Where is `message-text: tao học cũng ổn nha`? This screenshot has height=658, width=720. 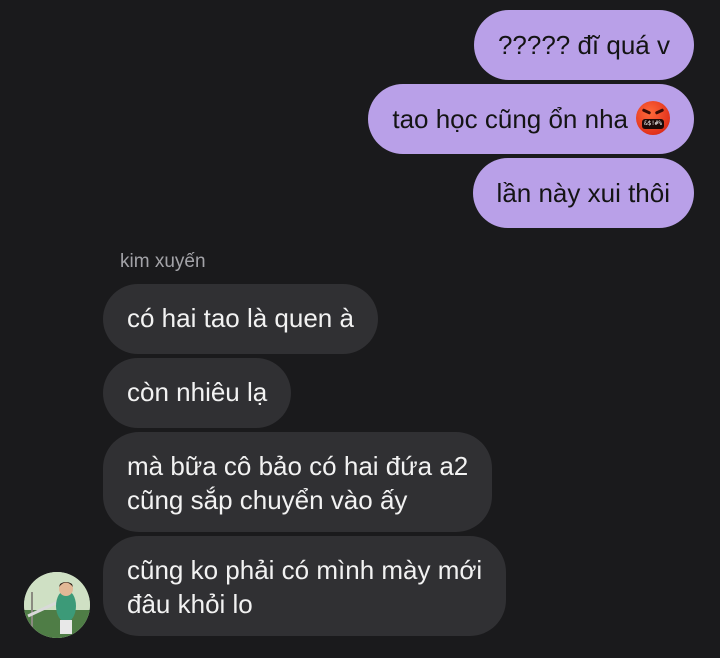 message-text: tao học cũng ổn nha is located at coordinates (510, 119).